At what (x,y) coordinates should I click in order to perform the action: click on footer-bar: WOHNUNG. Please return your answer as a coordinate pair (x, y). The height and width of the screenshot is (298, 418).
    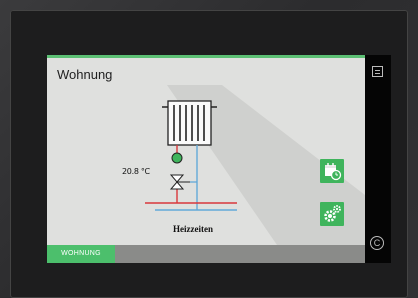
    Looking at the image, I should click on (206, 254).